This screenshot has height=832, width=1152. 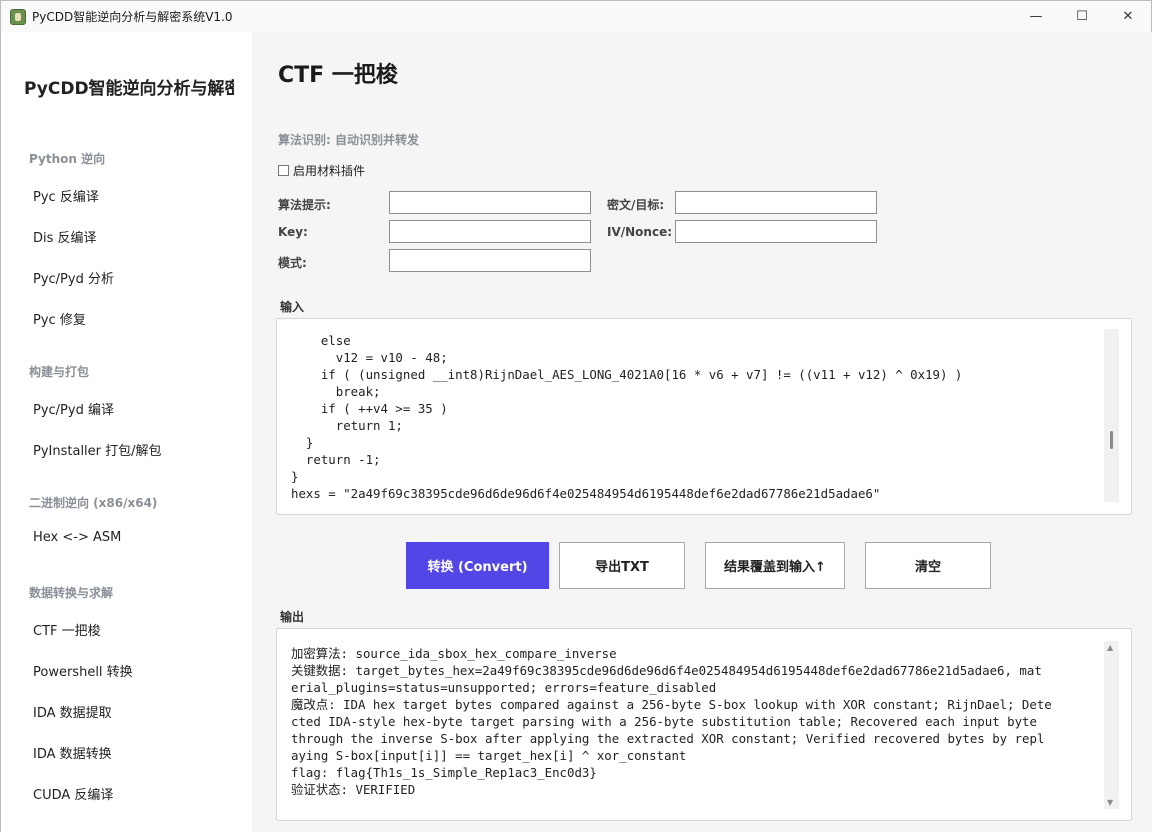 I want to click on nav-ida-extract: IDA 数据提取, so click(x=72, y=711).